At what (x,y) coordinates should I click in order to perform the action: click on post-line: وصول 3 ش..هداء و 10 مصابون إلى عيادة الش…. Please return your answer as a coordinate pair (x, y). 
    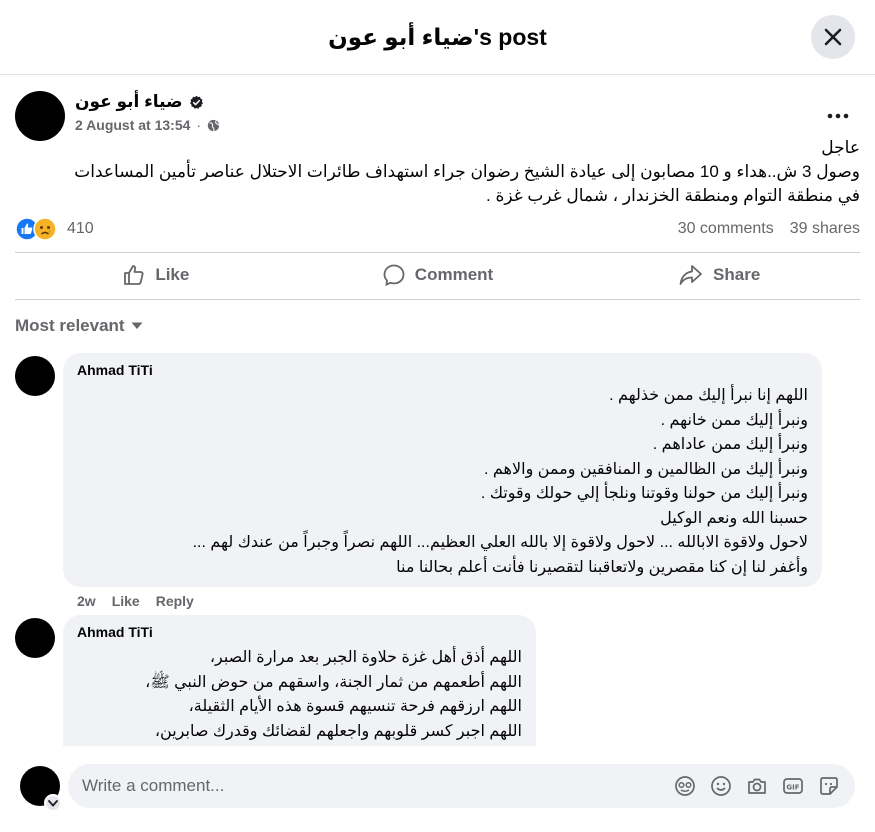
    Looking at the image, I should click on (467, 171).